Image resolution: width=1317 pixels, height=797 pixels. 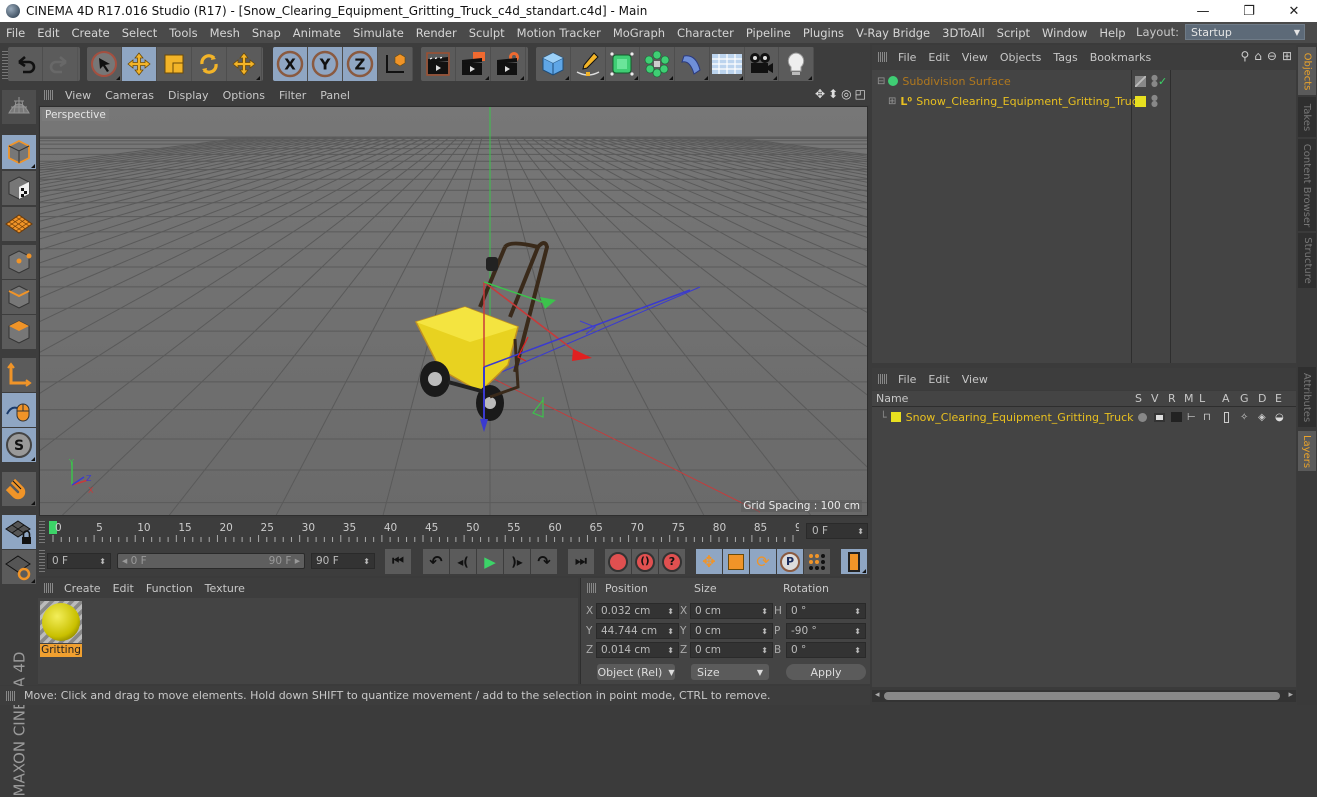 I want to click on om-menu-tags: Tags, so click(x=1065, y=57).